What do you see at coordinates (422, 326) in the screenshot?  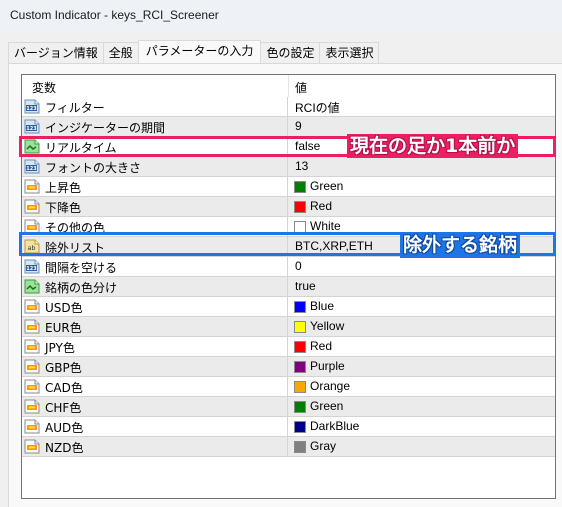 I see `value-cell: Yellow` at bounding box center [422, 326].